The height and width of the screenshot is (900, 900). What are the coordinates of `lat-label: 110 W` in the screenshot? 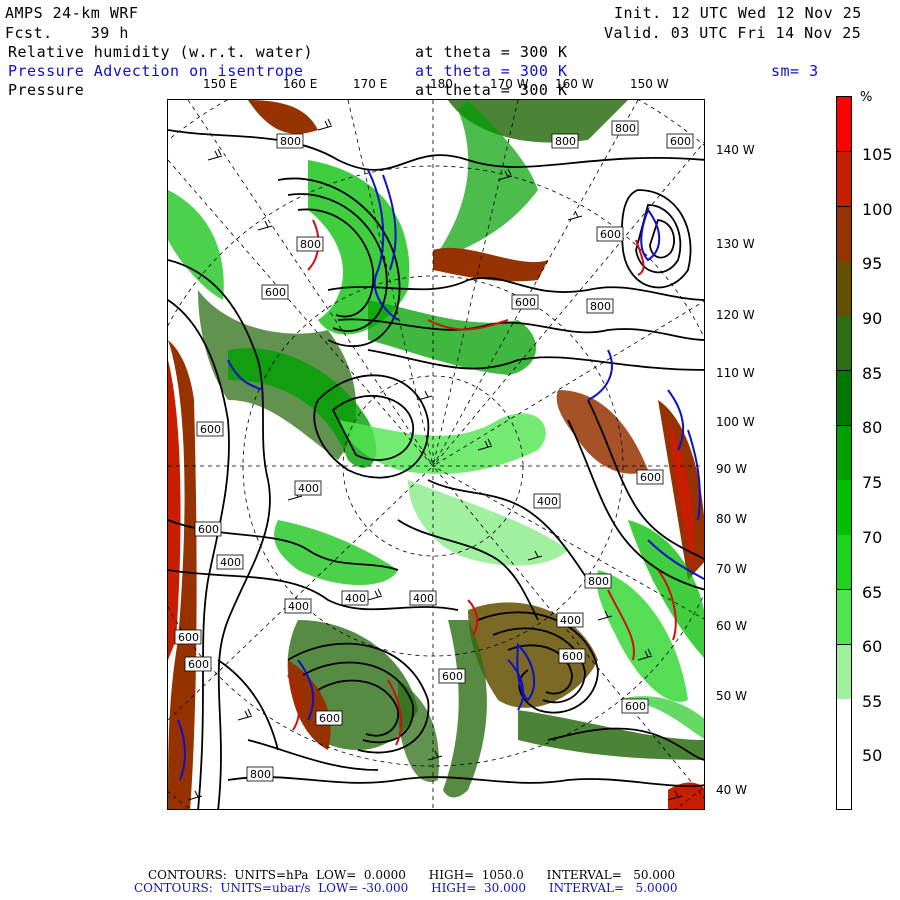 It's located at (735, 373).